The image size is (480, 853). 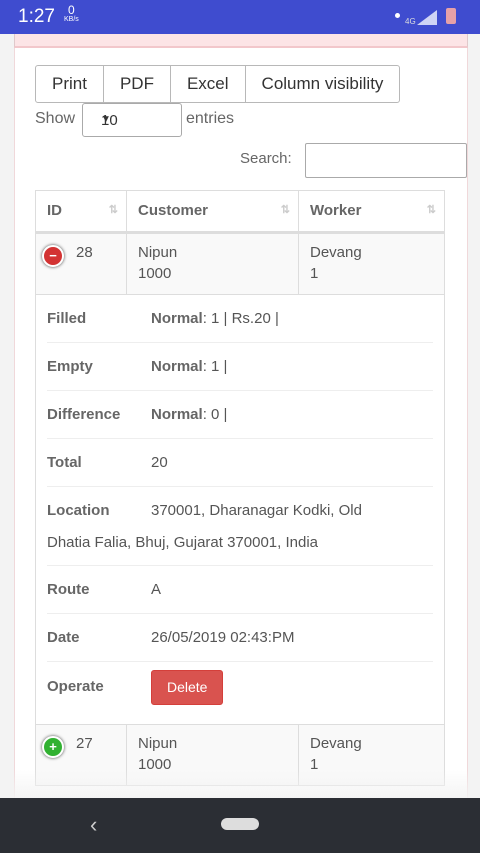 I want to click on column-header-worker: Worker ⇅, so click(x=371, y=211).